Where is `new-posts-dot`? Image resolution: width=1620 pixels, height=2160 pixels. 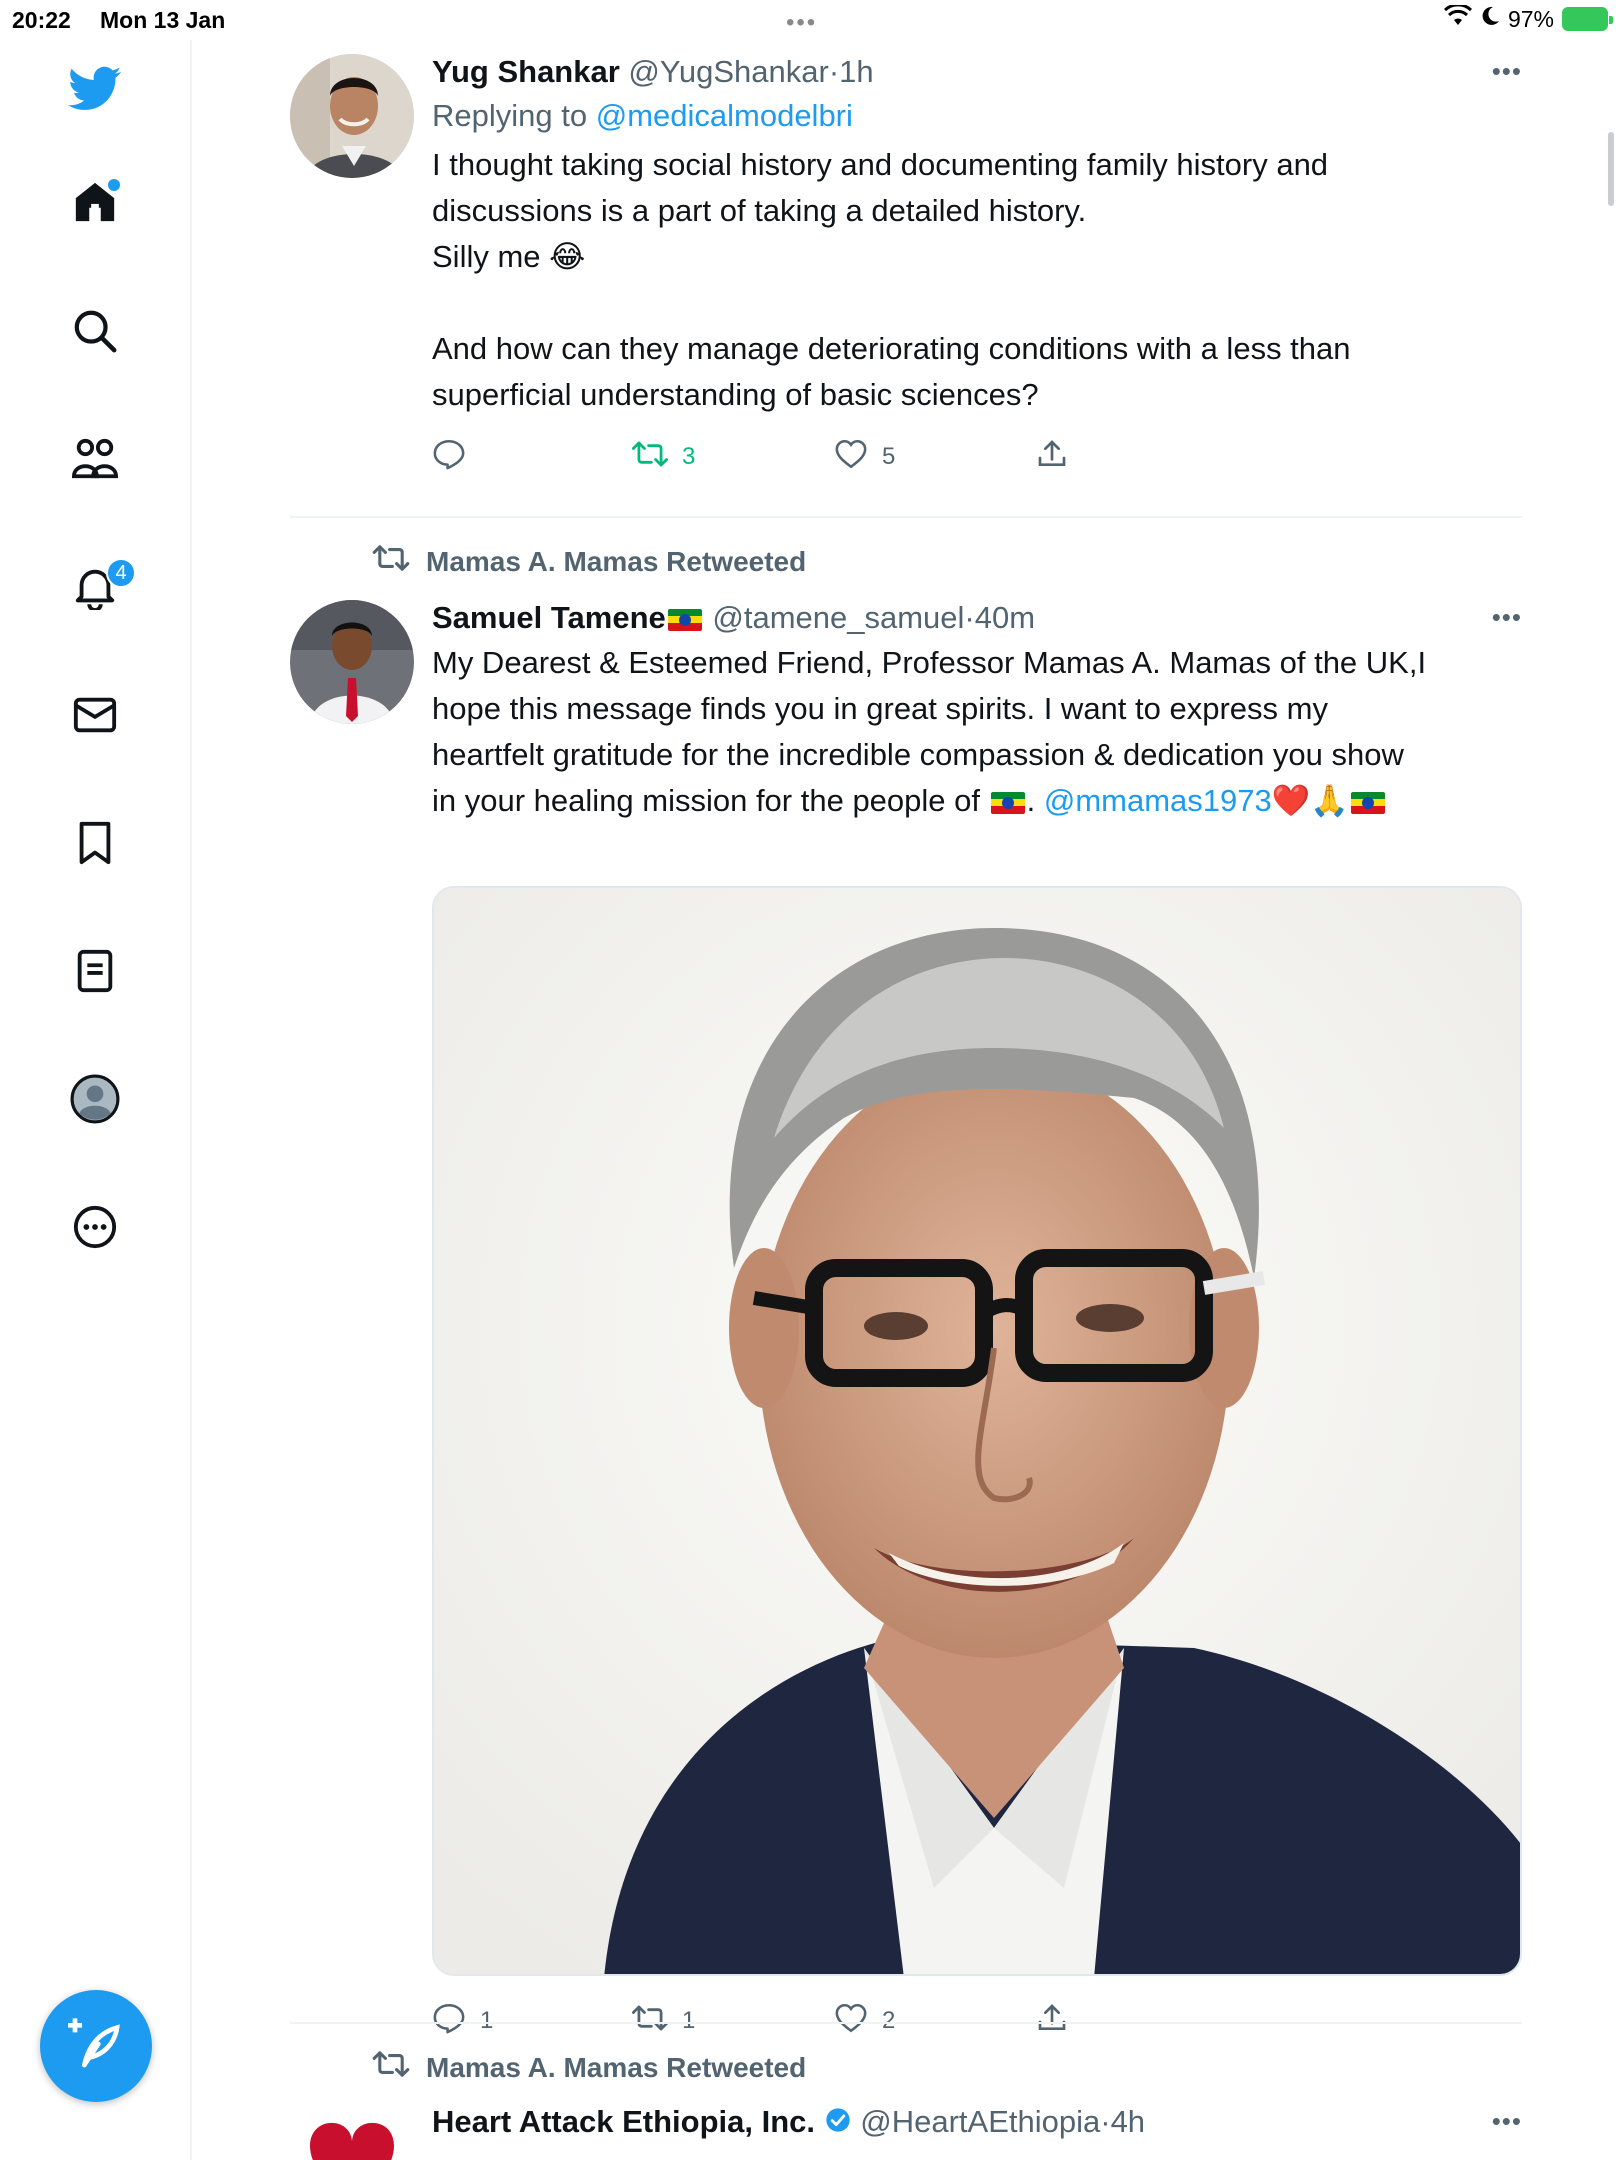 new-posts-dot is located at coordinates (114, 185).